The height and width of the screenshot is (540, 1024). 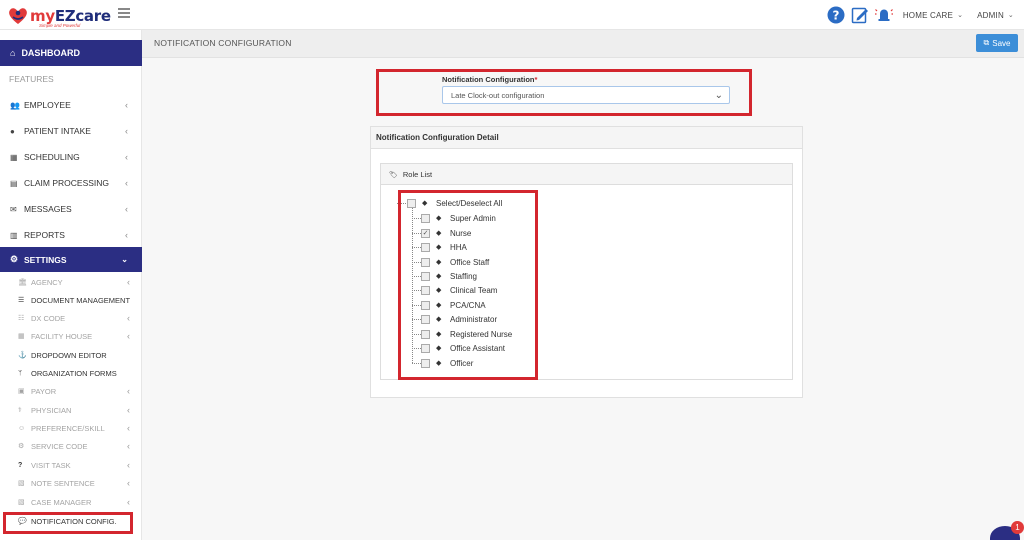 What do you see at coordinates (71, 391) in the screenshot?
I see `sidebar-subitem-payor: ▣ PAYOR ‹` at bounding box center [71, 391].